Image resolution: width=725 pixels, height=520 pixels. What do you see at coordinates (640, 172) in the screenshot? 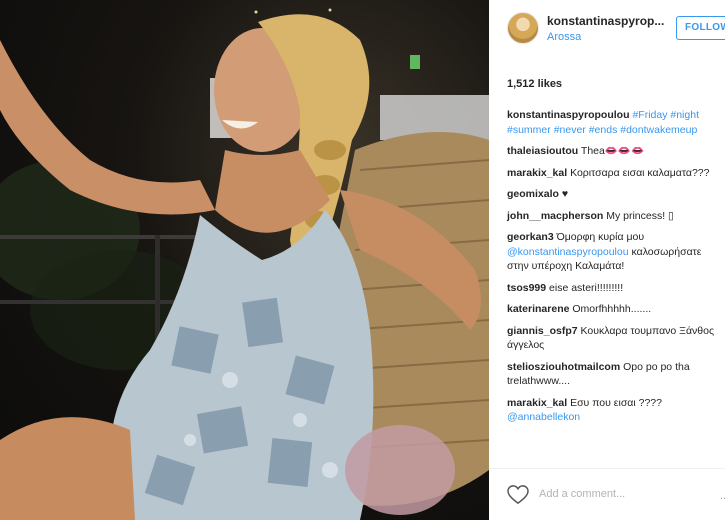
I see `comment-text: Κοριτσαρα εισαι καλαματα???` at bounding box center [640, 172].